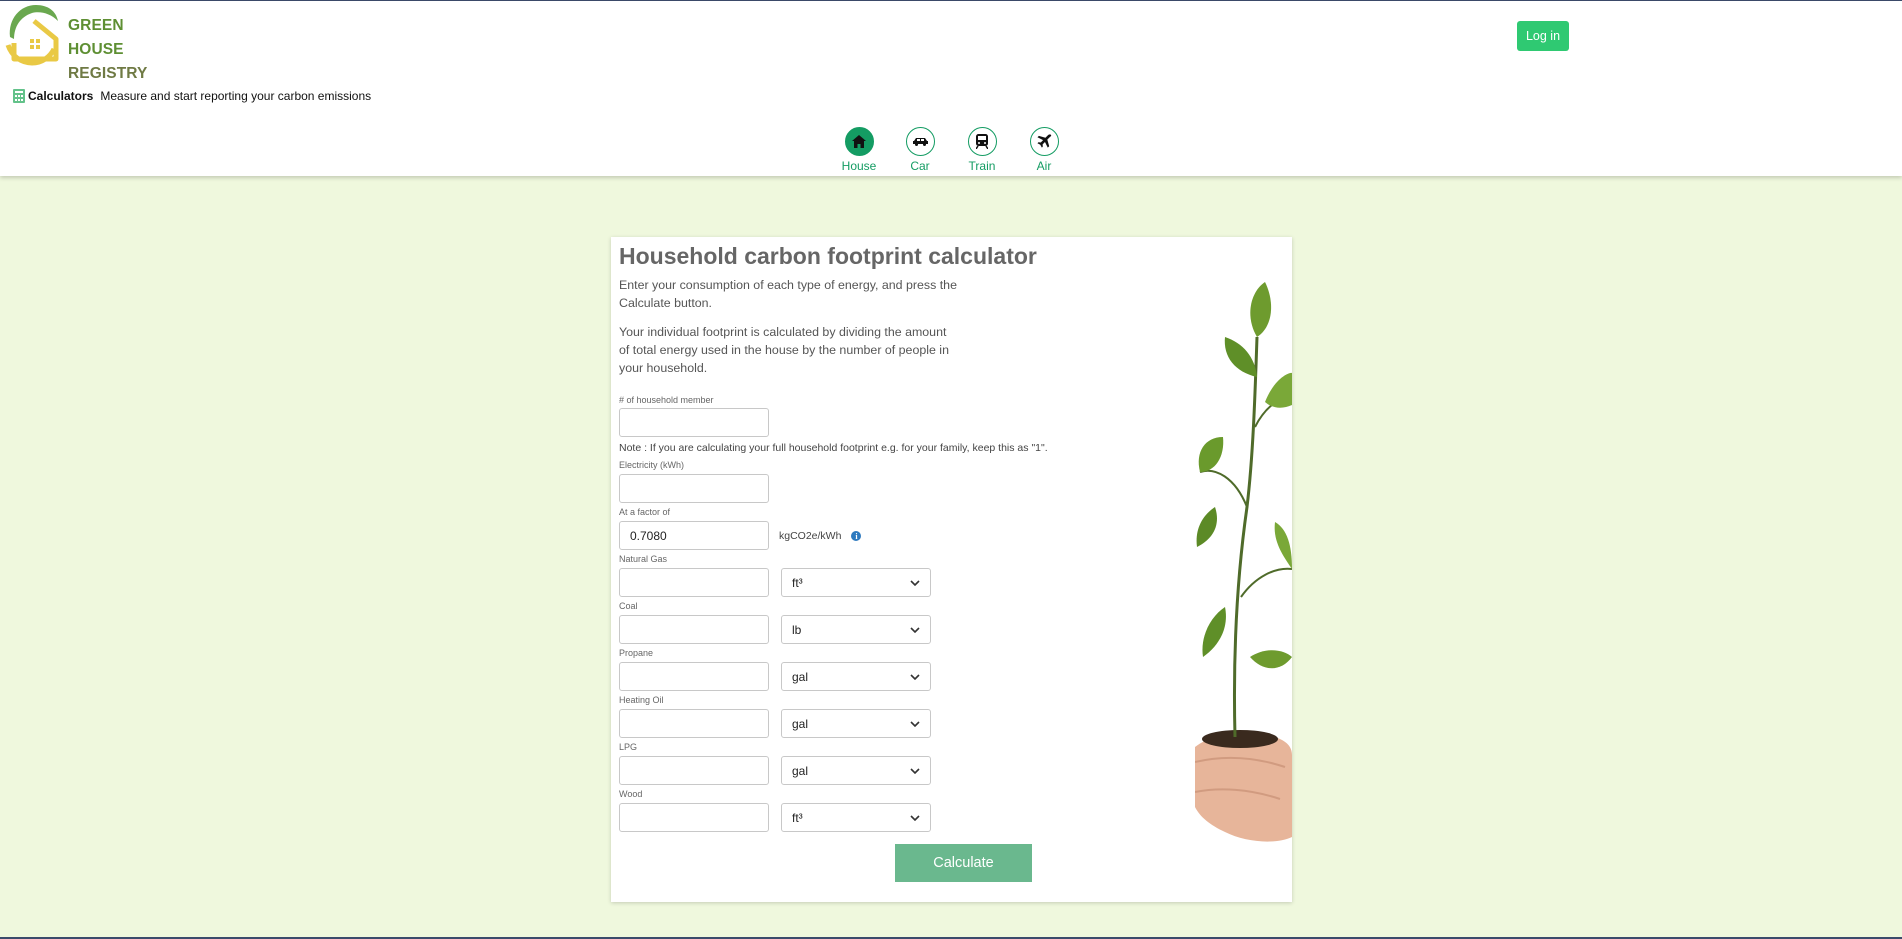 This screenshot has height=939, width=1902. I want to click on logo-text: GREEN HOUSE REGISTRY, so click(121, 50).